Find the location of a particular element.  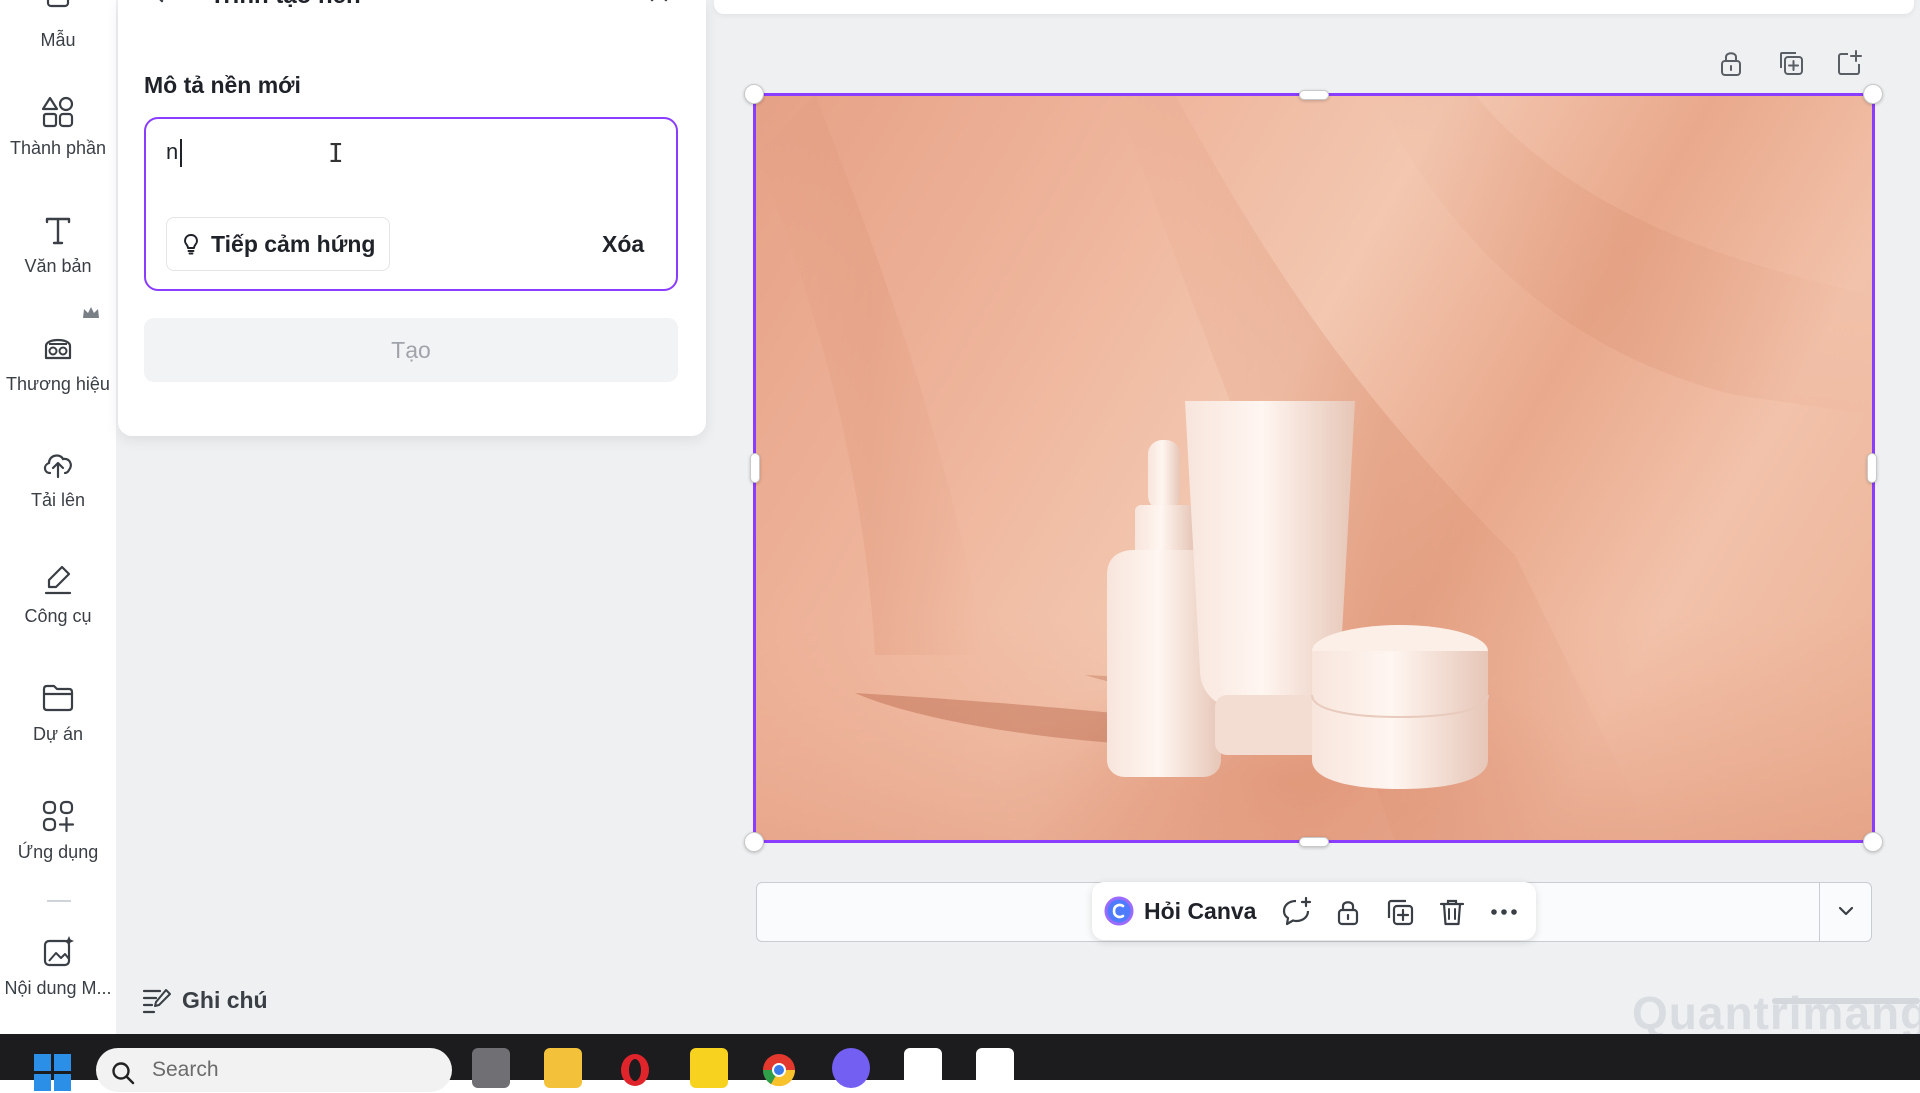

clear-button: Xóa is located at coordinates (623, 244).